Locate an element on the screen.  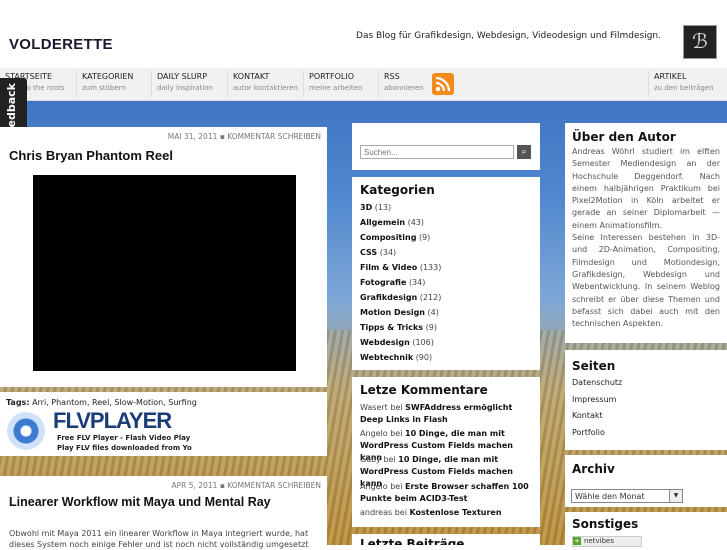
comment-author: Angelo is located at coordinates (374, 433).